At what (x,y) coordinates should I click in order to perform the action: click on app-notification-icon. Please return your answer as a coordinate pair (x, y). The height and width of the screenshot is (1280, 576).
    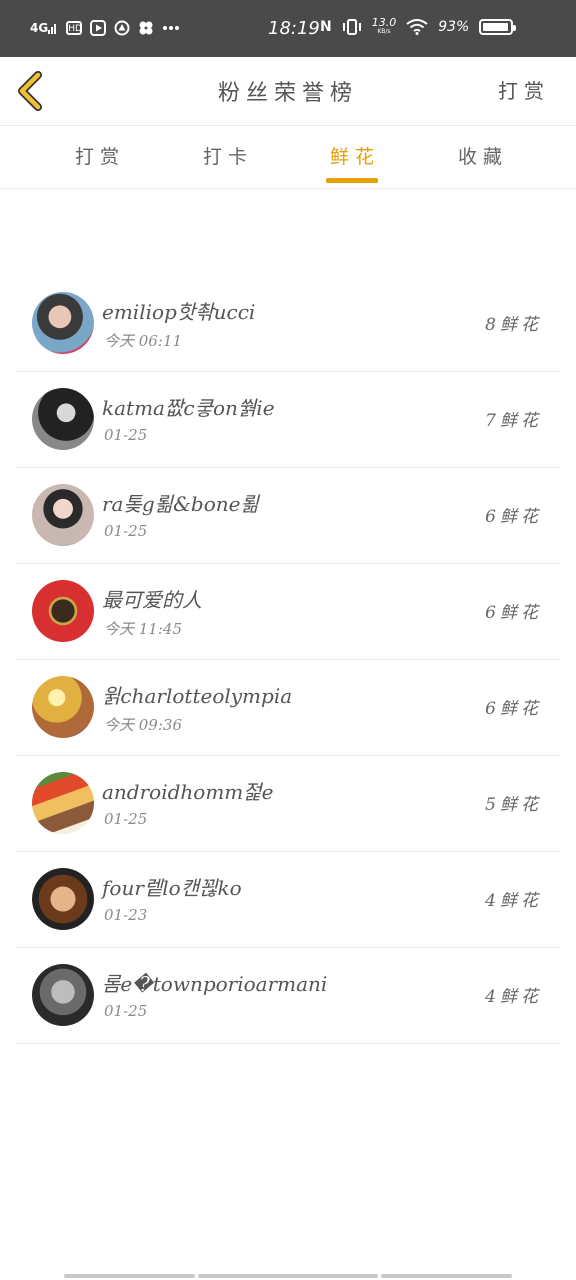
    Looking at the image, I should click on (122, 28).